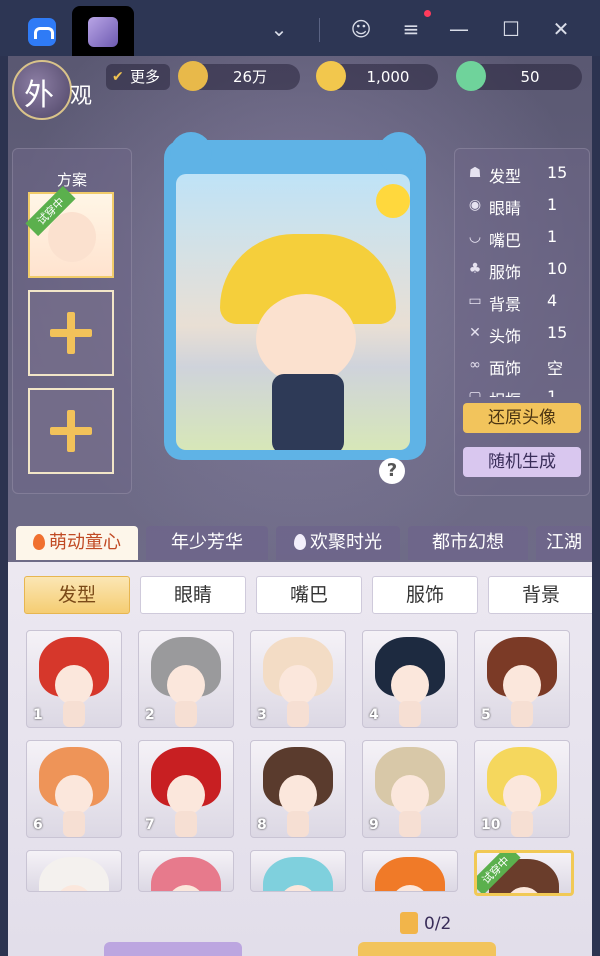 This screenshot has height=956, width=600. What do you see at coordinates (475, 237) in the screenshot?
I see `mouth-icon: ◡` at bounding box center [475, 237].